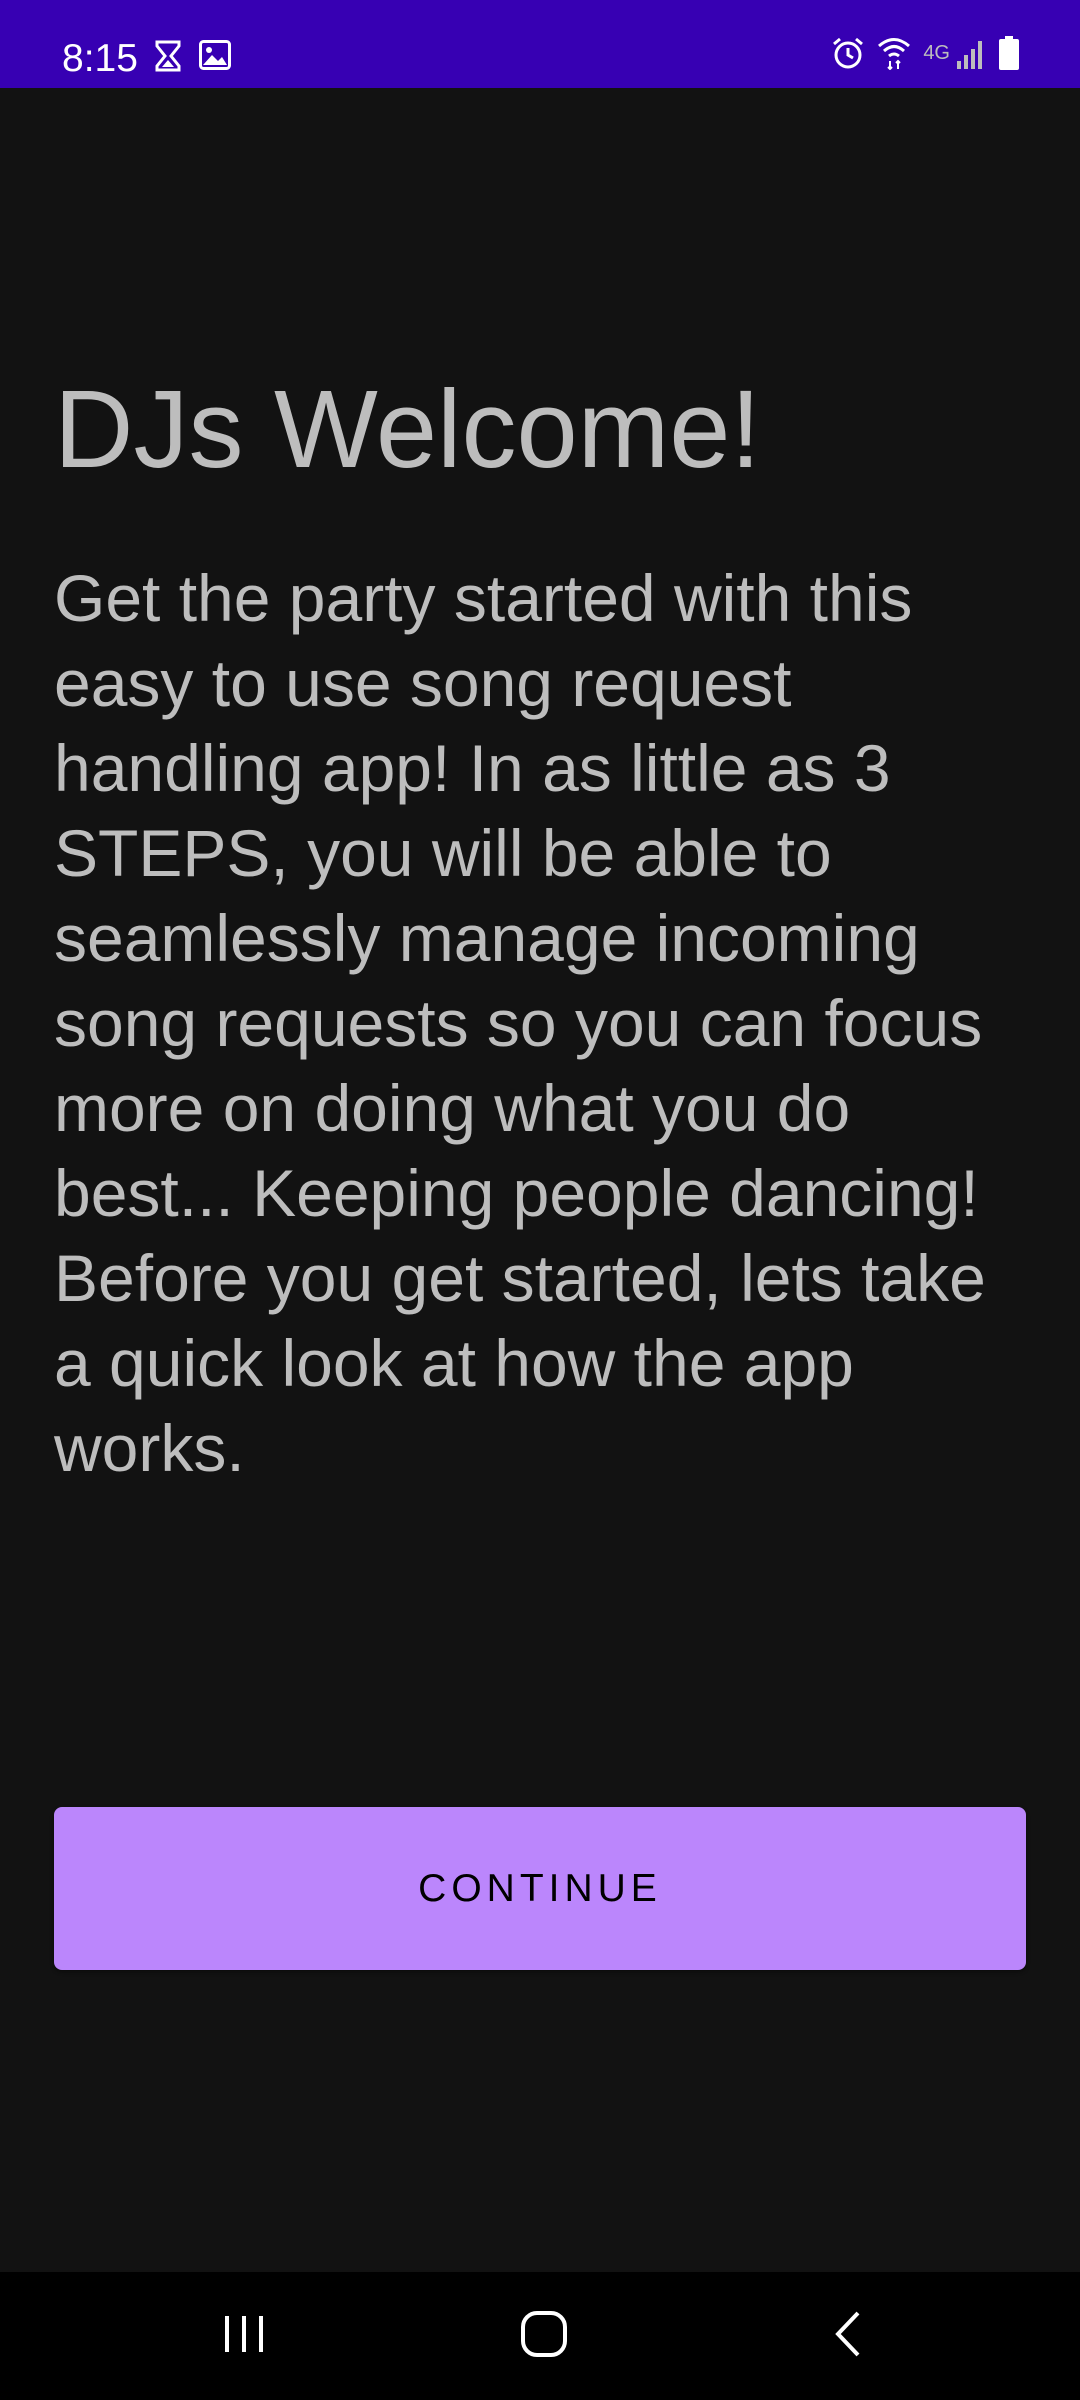 The width and height of the screenshot is (1080, 2400). I want to click on back-button, so click(848, 2336).